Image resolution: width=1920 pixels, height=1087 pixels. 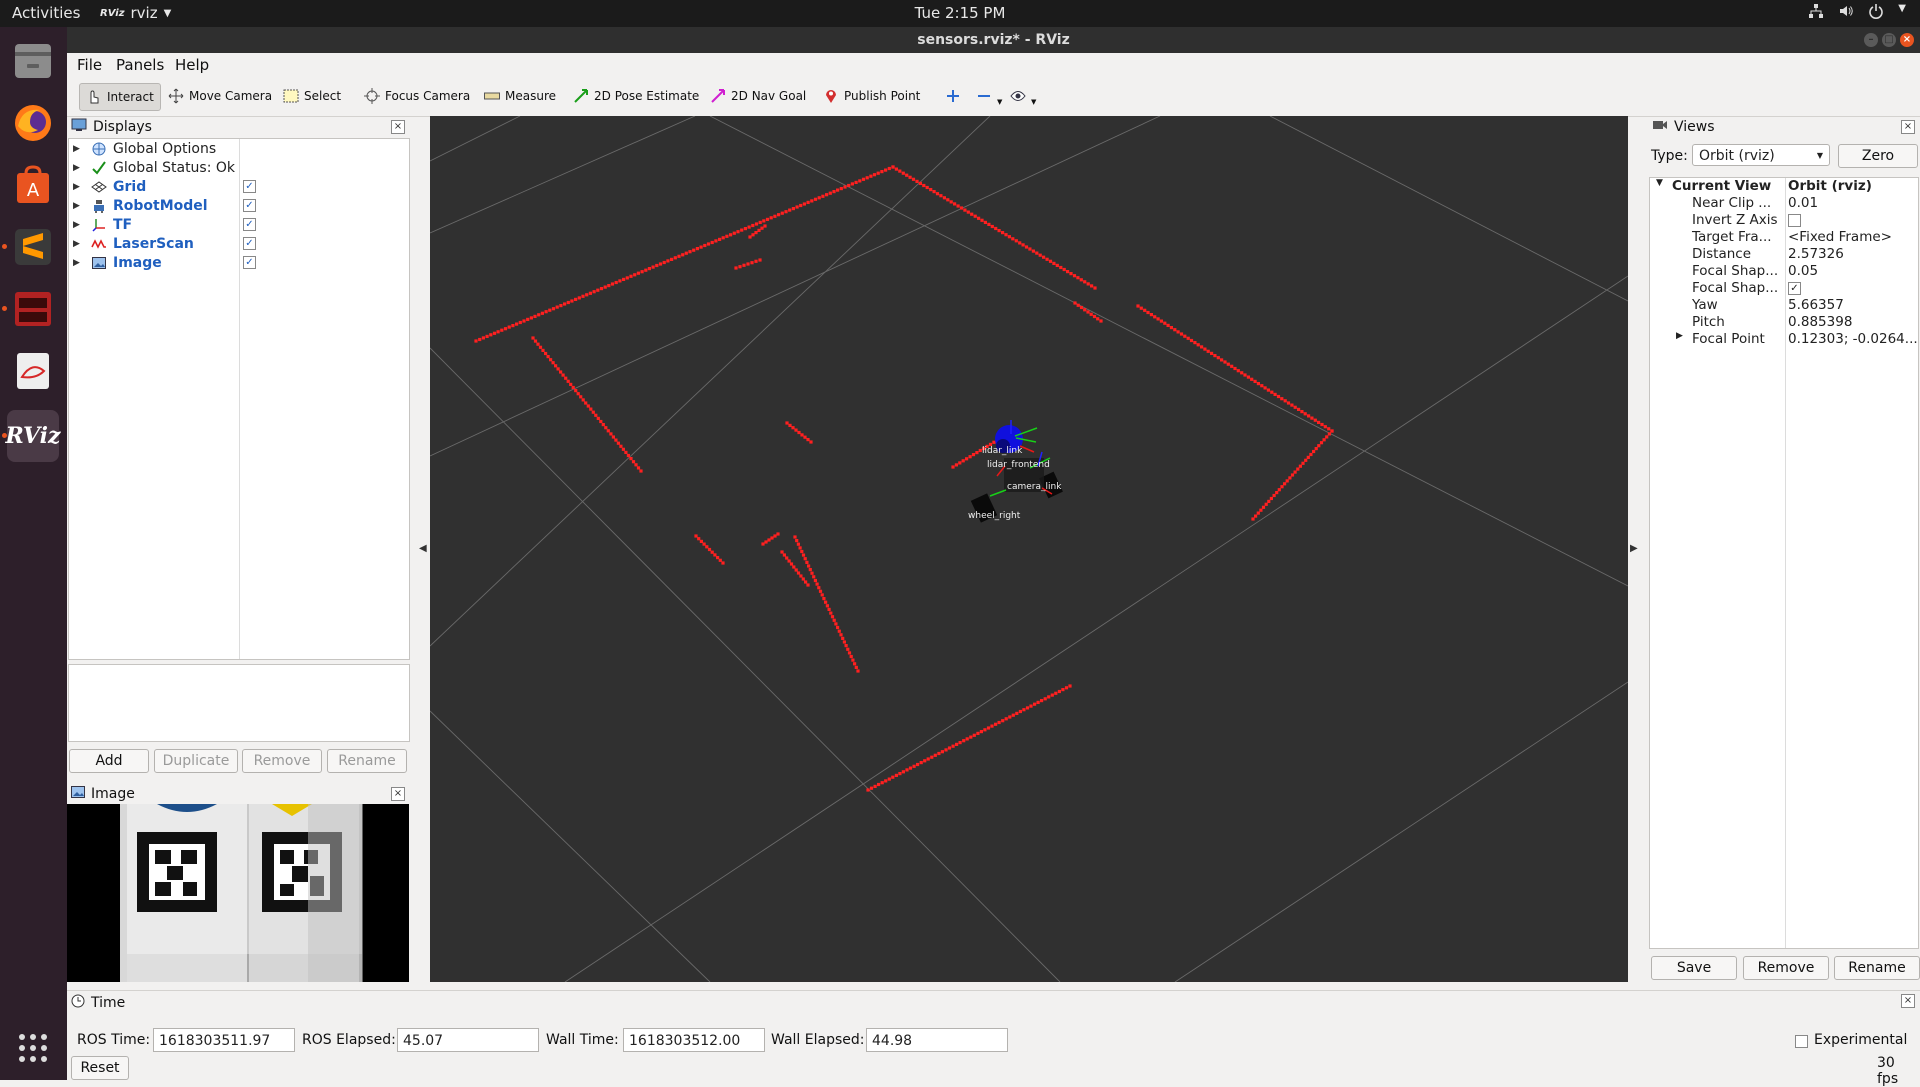 I want to click on remove-display-button: Remove, so click(x=282, y=761).